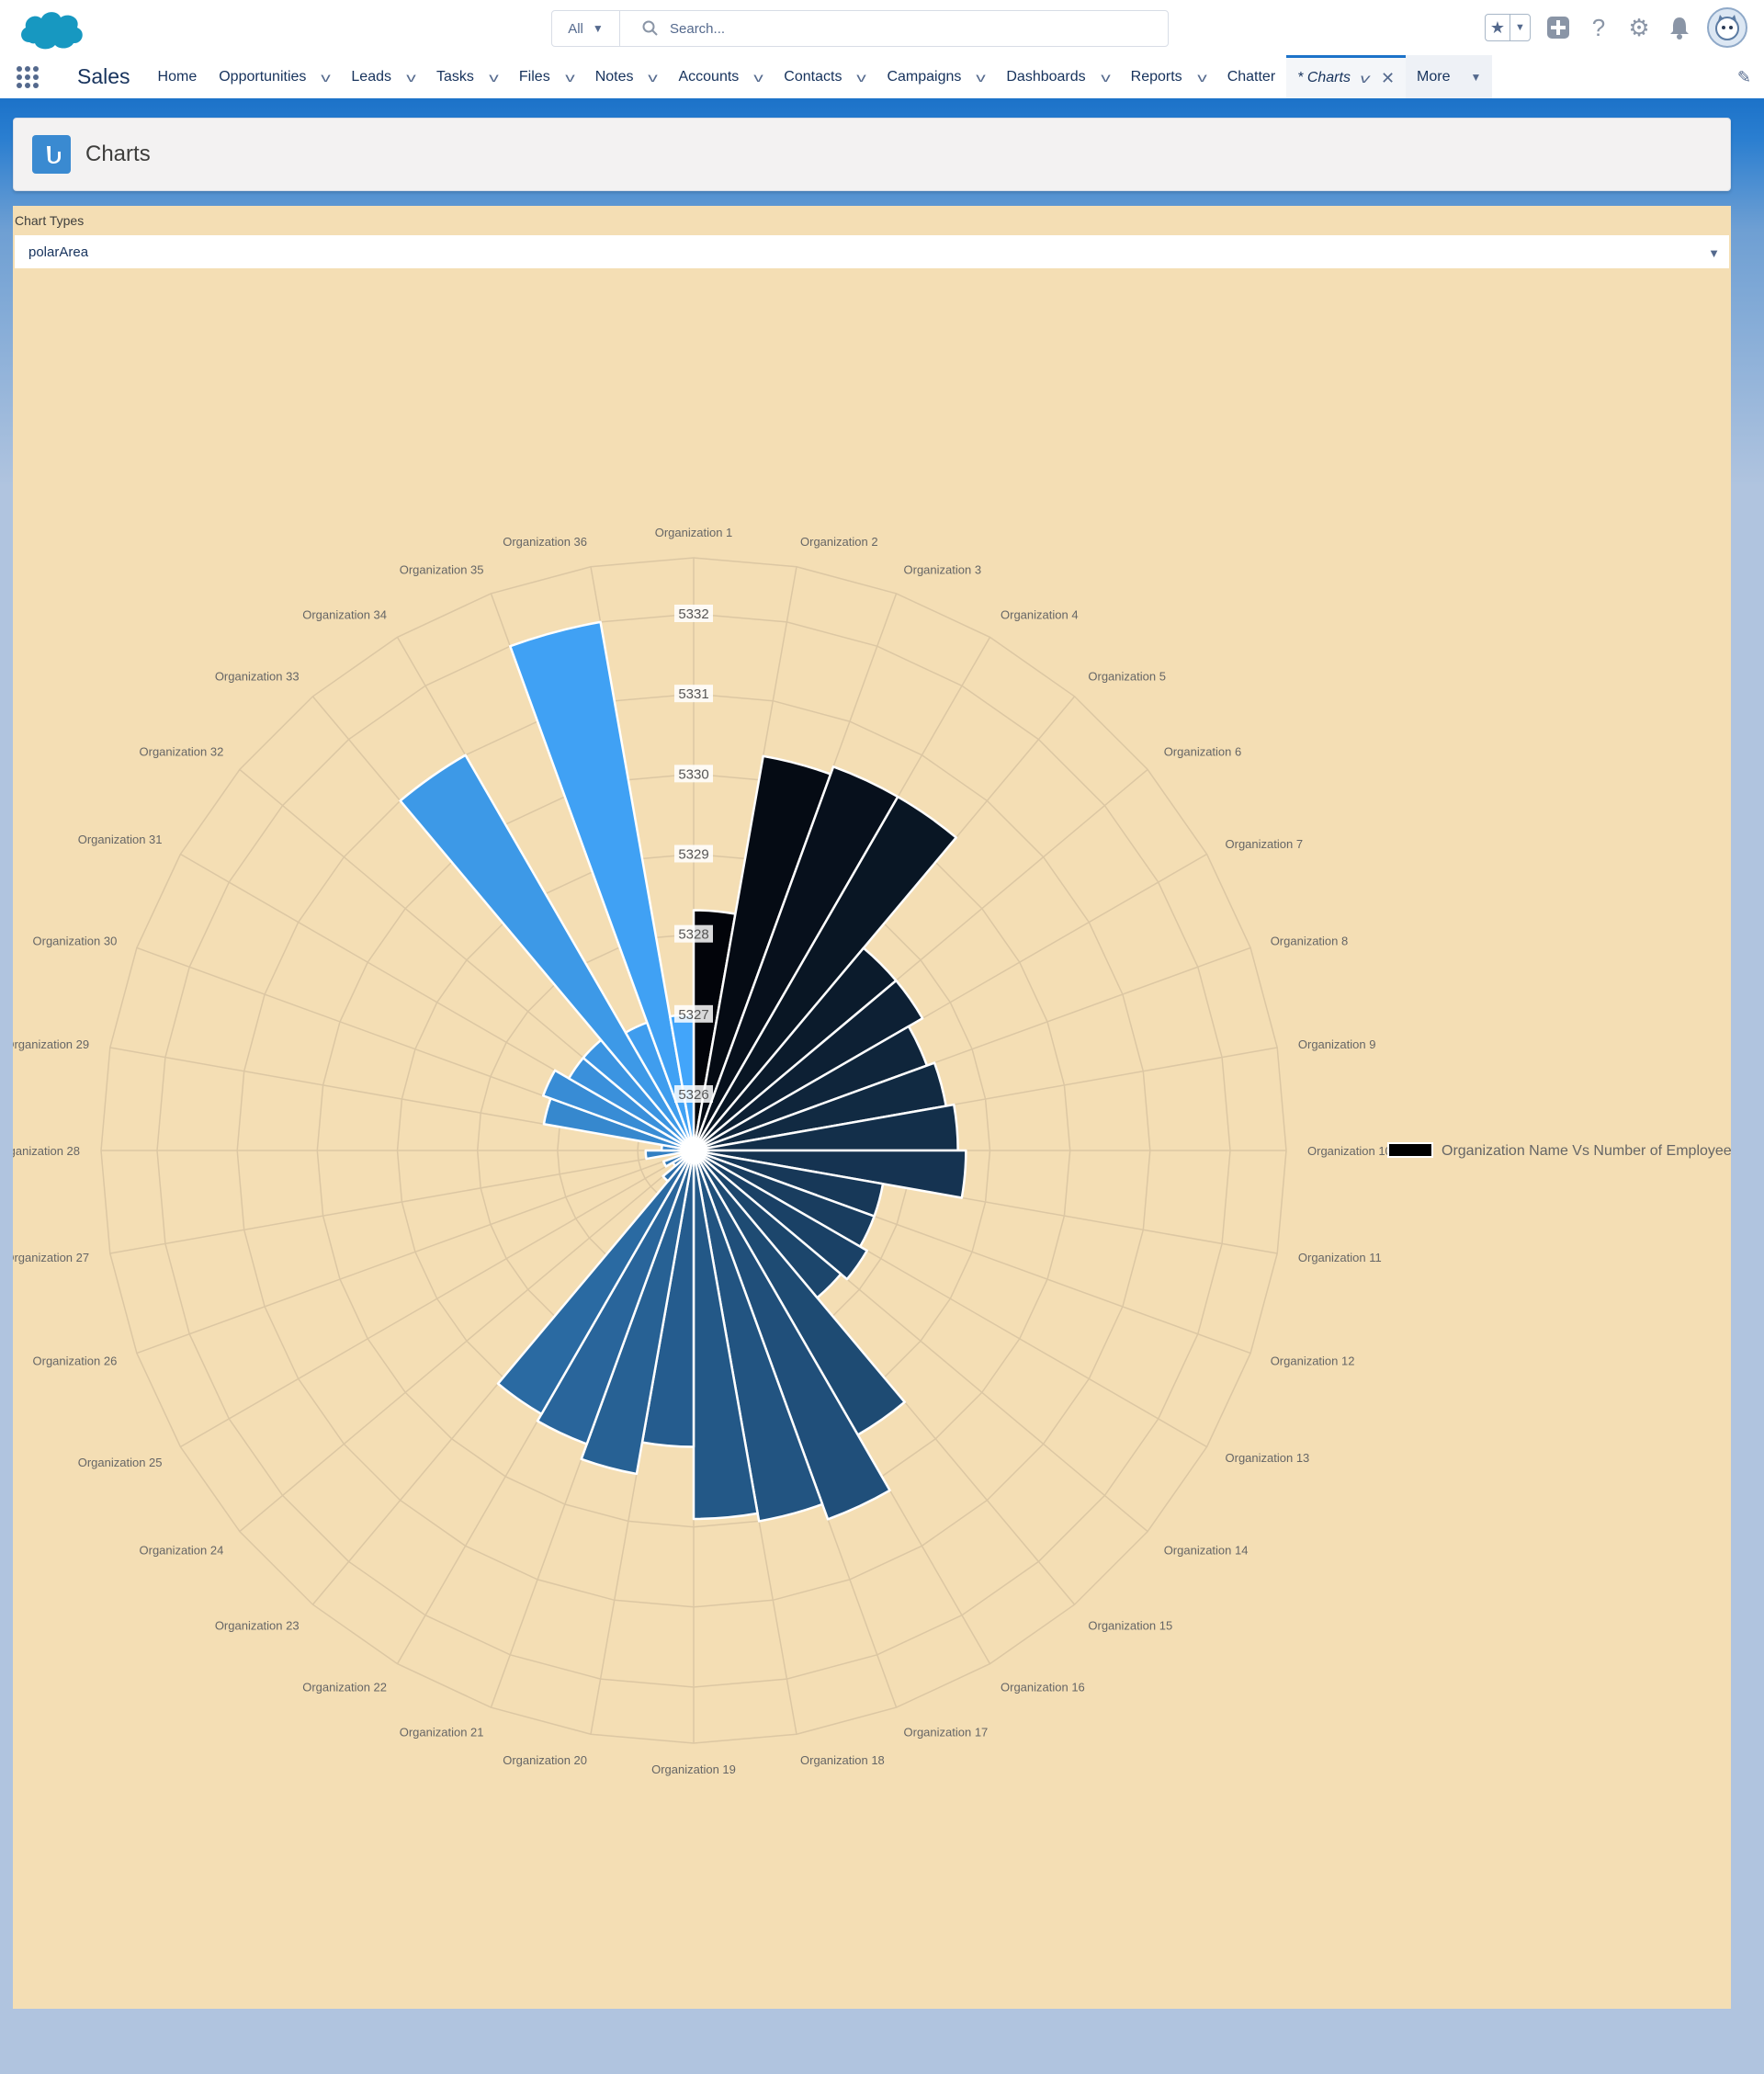 This screenshot has height=2074, width=1764. Describe the element at coordinates (1558, 27) in the screenshot. I see `global-add-icon` at that location.